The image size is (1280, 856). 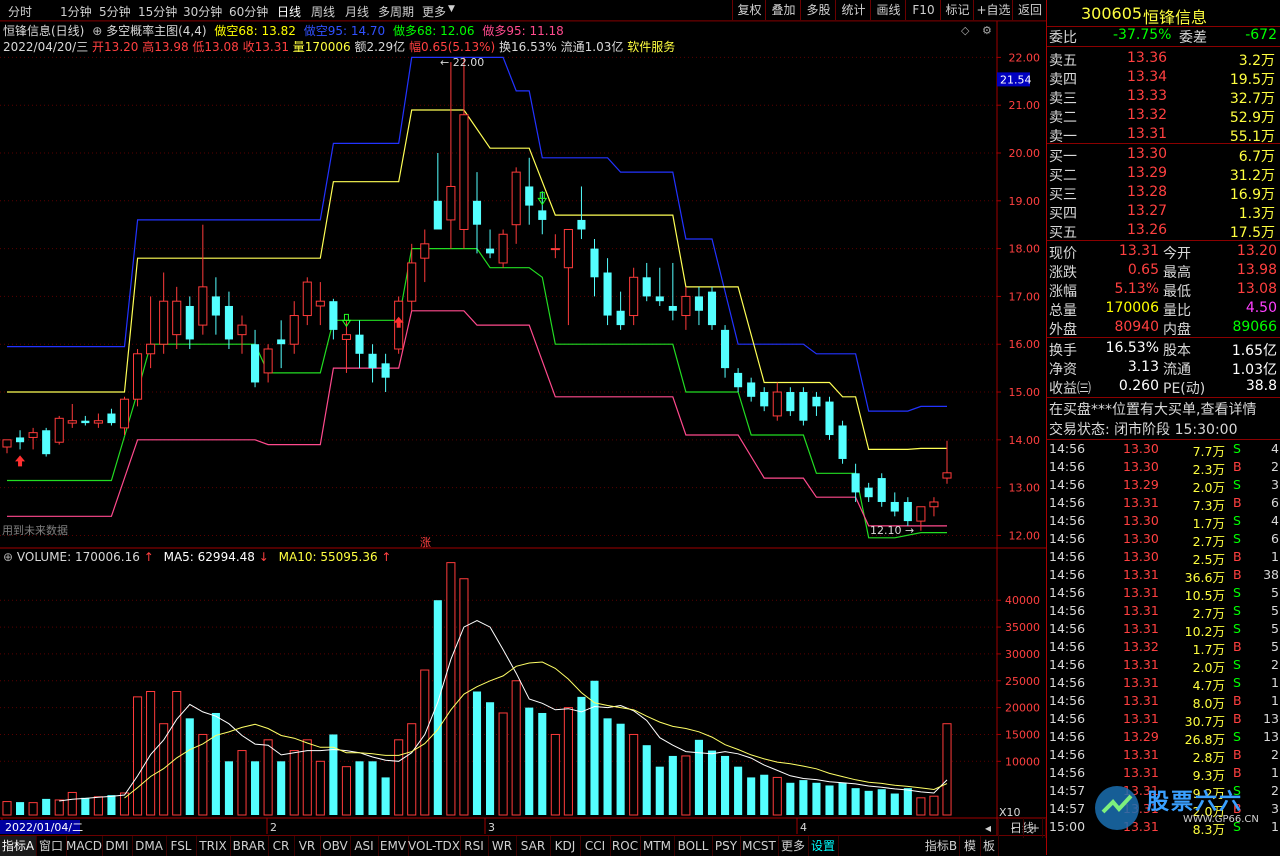 What do you see at coordinates (989, 846) in the screenshot?
I see `right-tab-2: 板` at bounding box center [989, 846].